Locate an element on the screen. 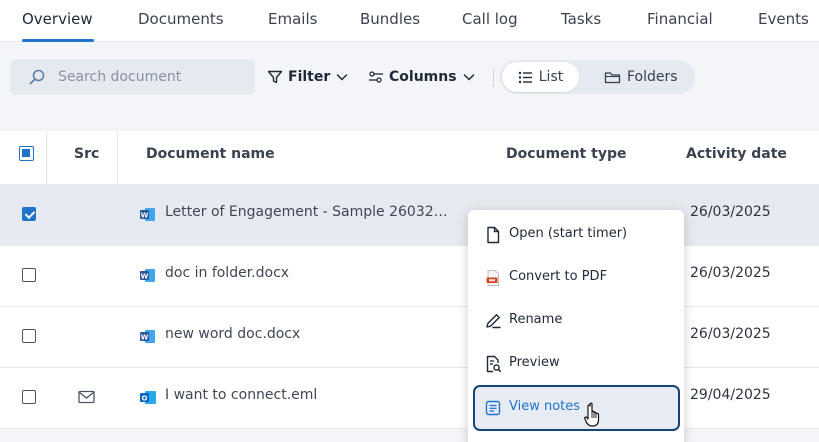 The width and height of the screenshot is (819, 442). tab-documents: Documents is located at coordinates (181, 19).